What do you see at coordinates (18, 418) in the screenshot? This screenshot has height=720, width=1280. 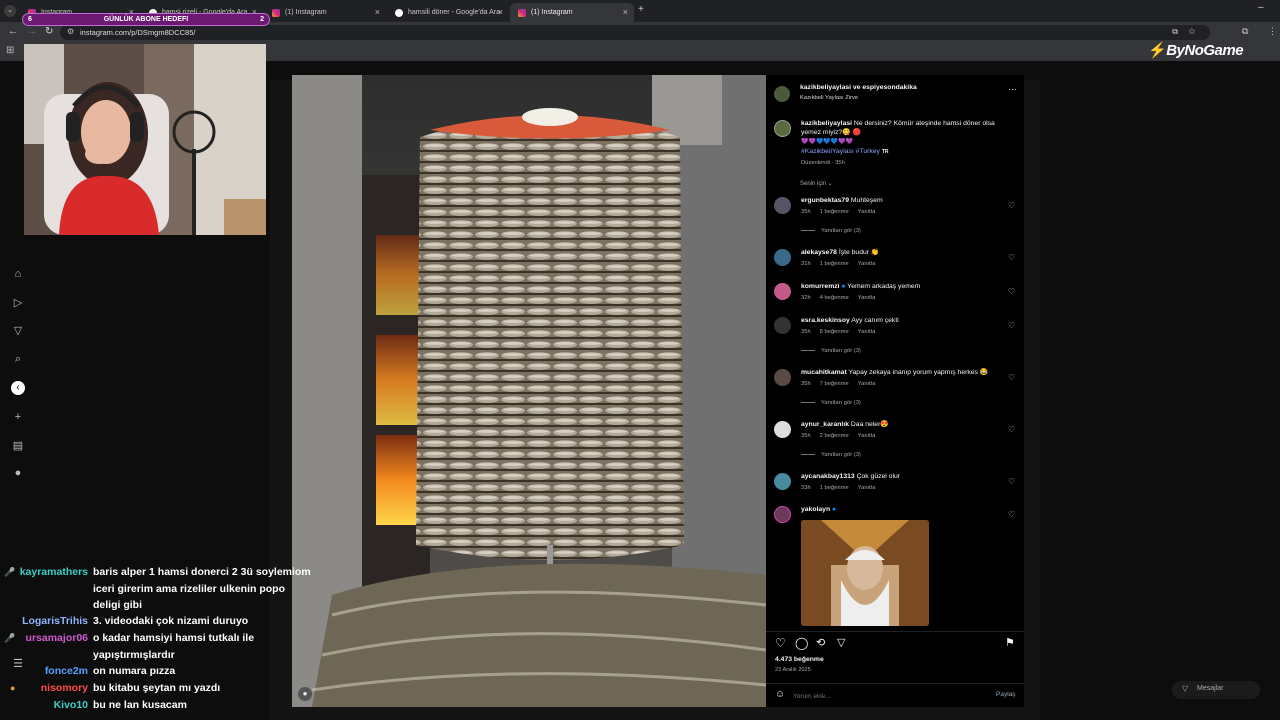 I see `create-icon: +` at bounding box center [18, 418].